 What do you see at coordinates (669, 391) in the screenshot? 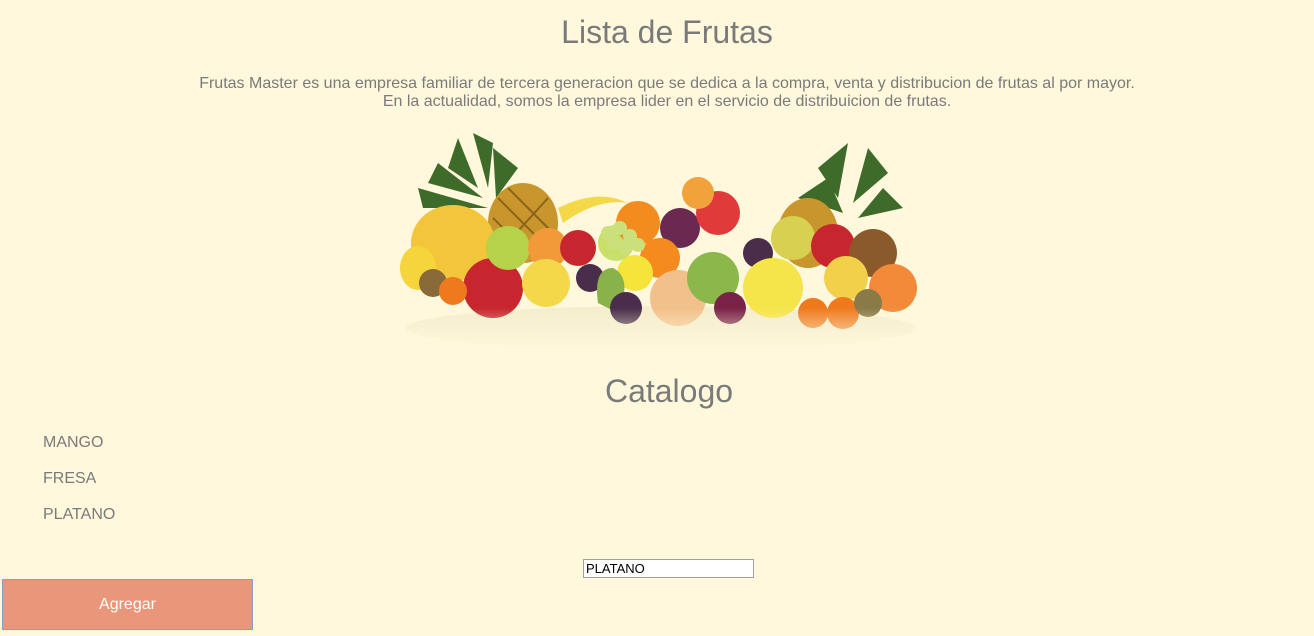
I see `catalog-title: Catalogo` at bounding box center [669, 391].